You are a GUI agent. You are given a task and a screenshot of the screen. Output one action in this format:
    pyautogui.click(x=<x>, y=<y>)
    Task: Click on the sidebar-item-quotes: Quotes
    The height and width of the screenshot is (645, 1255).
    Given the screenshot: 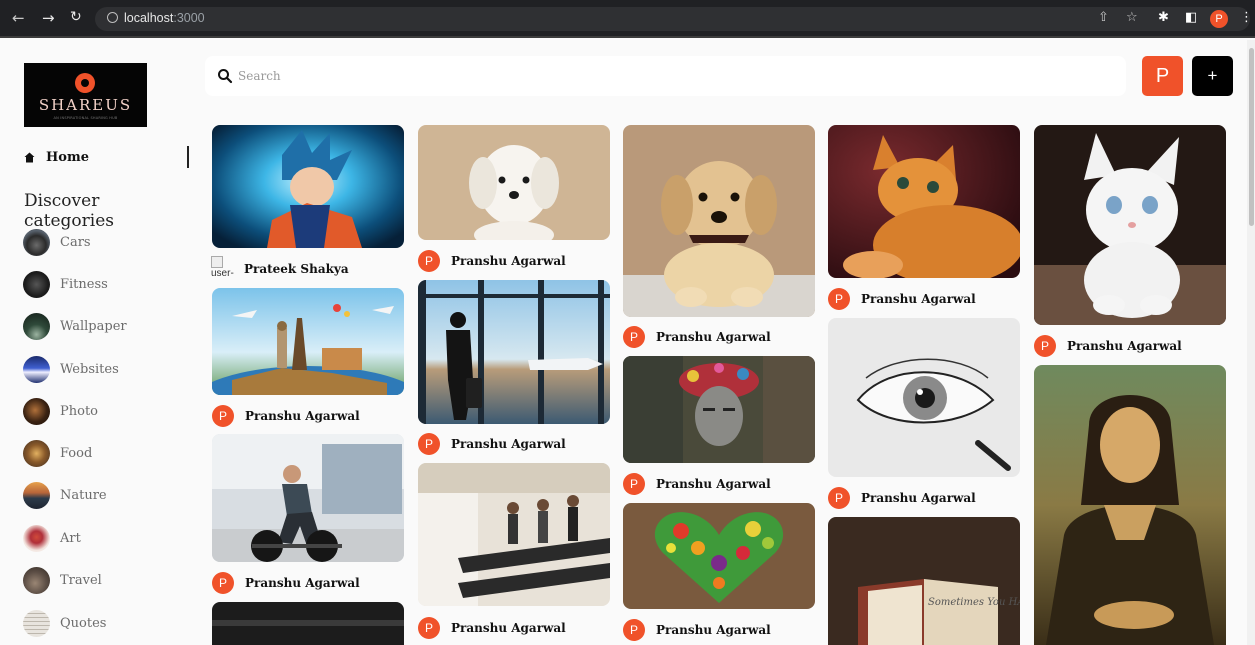 What is the action you would take?
    pyautogui.click(x=64, y=623)
    